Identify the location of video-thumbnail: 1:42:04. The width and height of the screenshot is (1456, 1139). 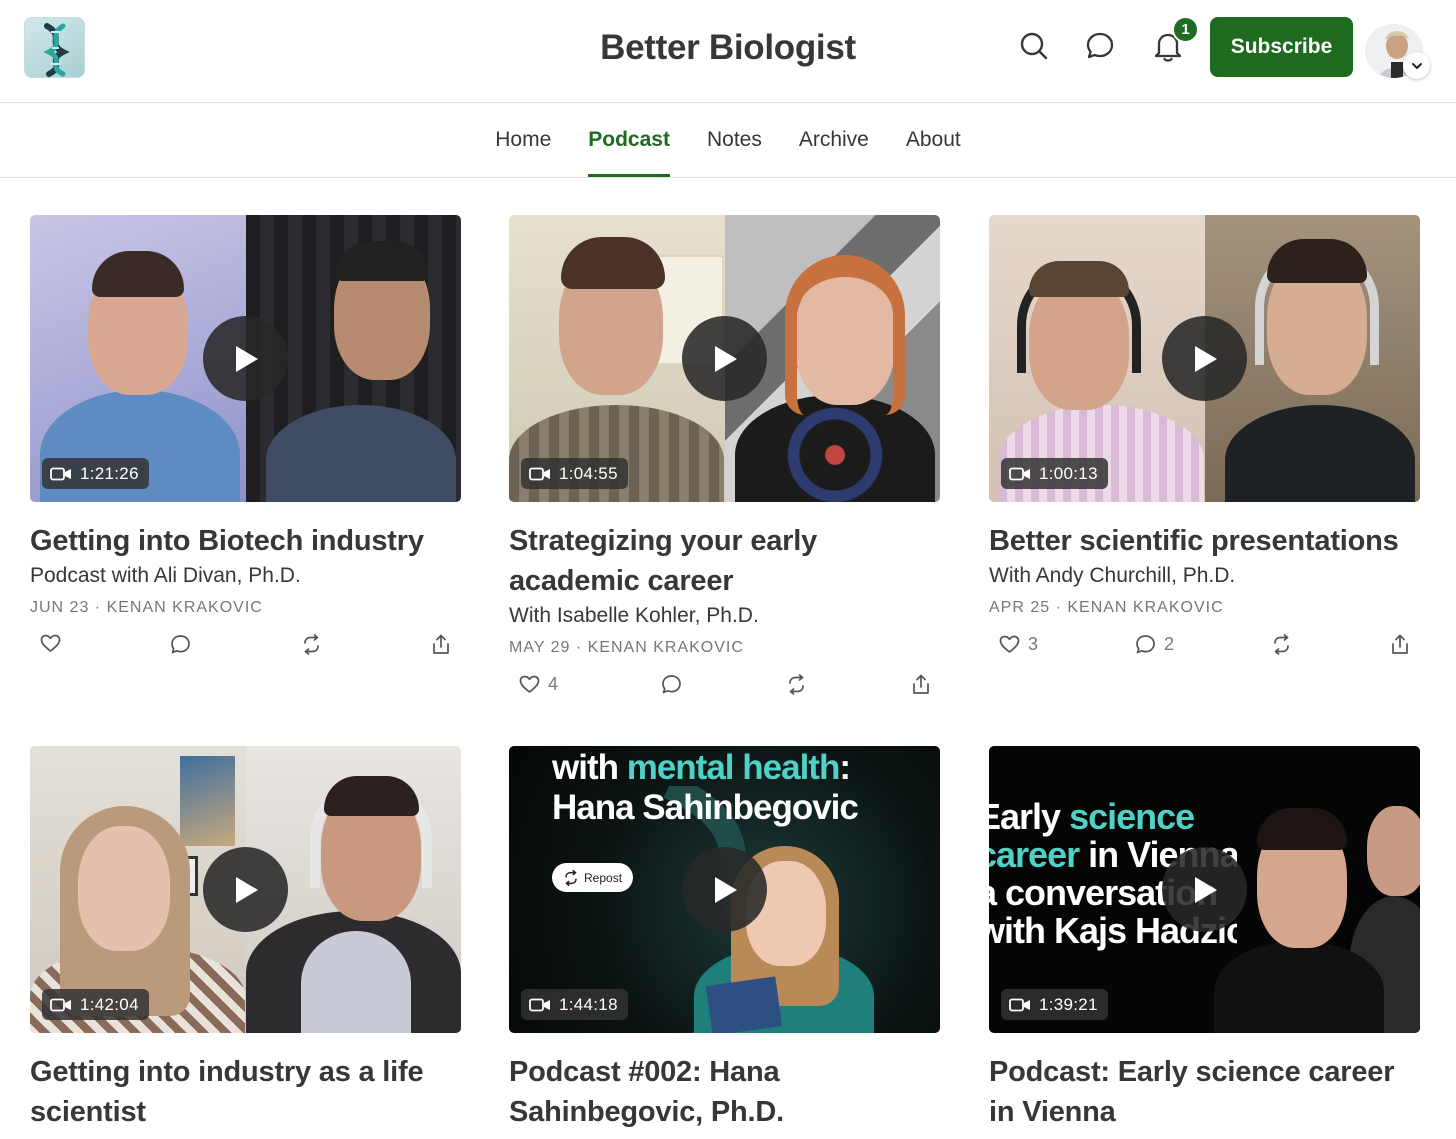
(245, 889).